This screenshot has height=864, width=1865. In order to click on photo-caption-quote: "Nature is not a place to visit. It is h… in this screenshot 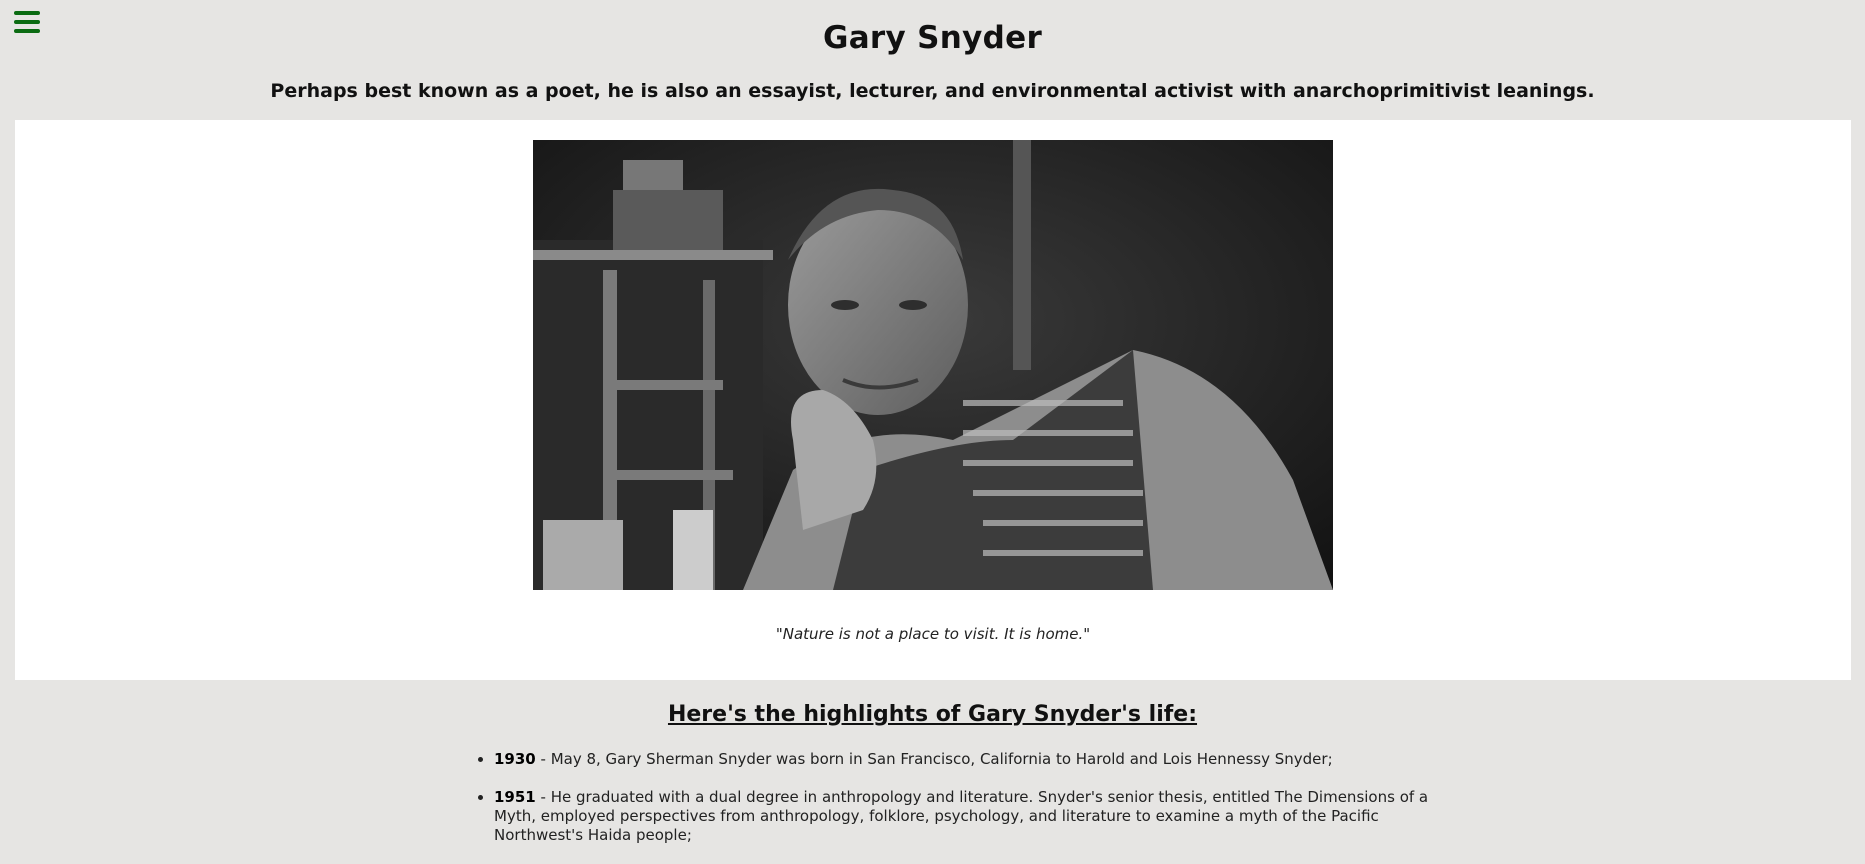, I will do `click(933, 634)`.